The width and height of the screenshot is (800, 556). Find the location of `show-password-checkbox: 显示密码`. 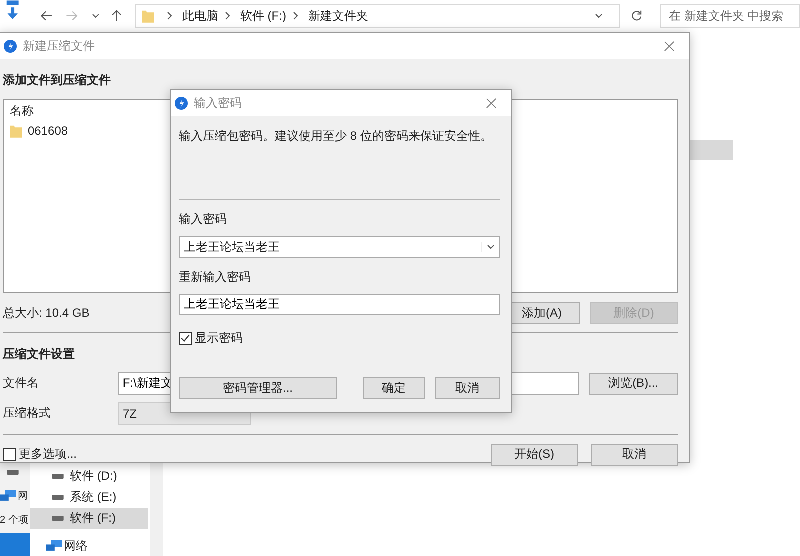

show-password-checkbox: 显示密码 is located at coordinates (339, 338).